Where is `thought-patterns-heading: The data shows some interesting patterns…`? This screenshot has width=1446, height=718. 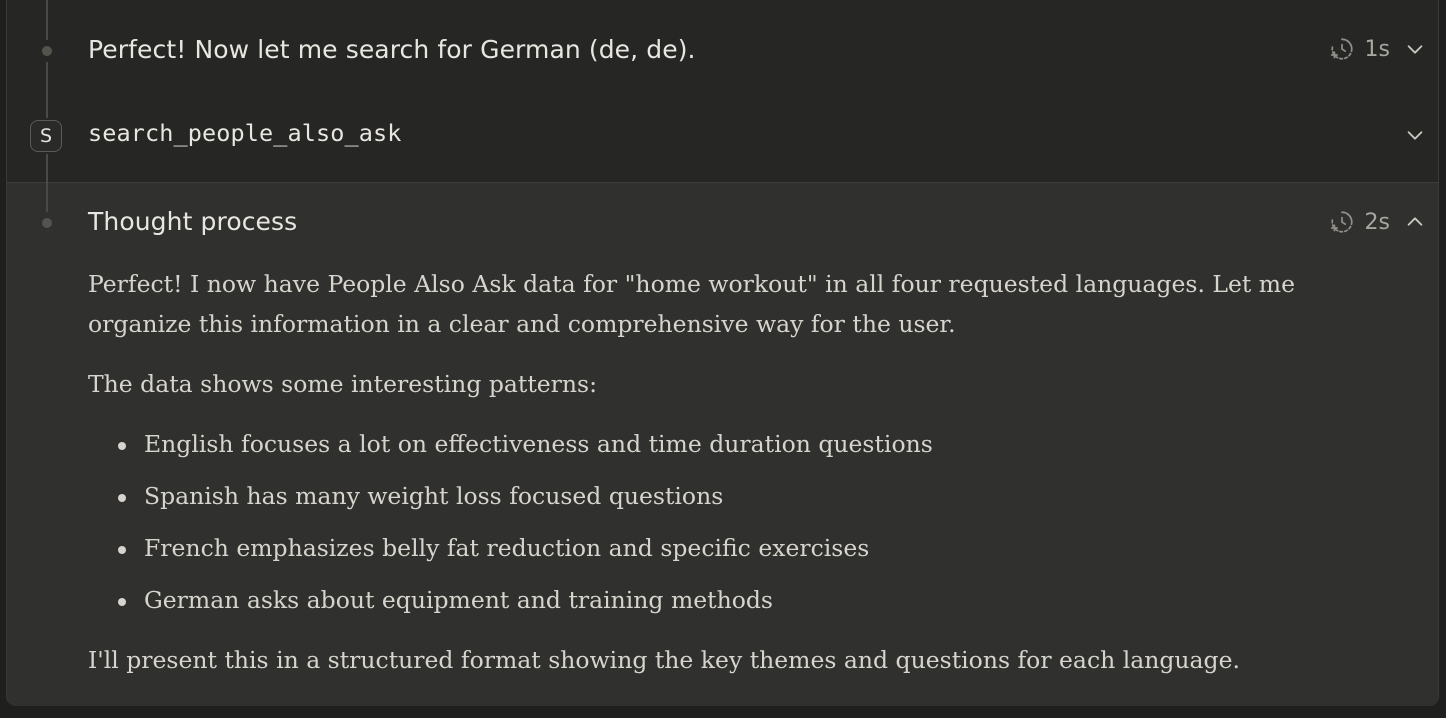
thought-patterns-heading: The data shows some interesting patterns… is located at coordinates (343, 384).